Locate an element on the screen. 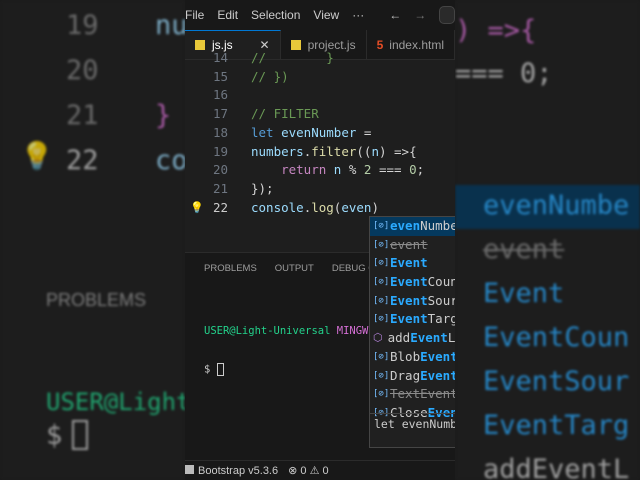 Image resolution: width=640 pixels, height=480 pixels. warning-icon: ⚠ is located at coordinates (314, 471).